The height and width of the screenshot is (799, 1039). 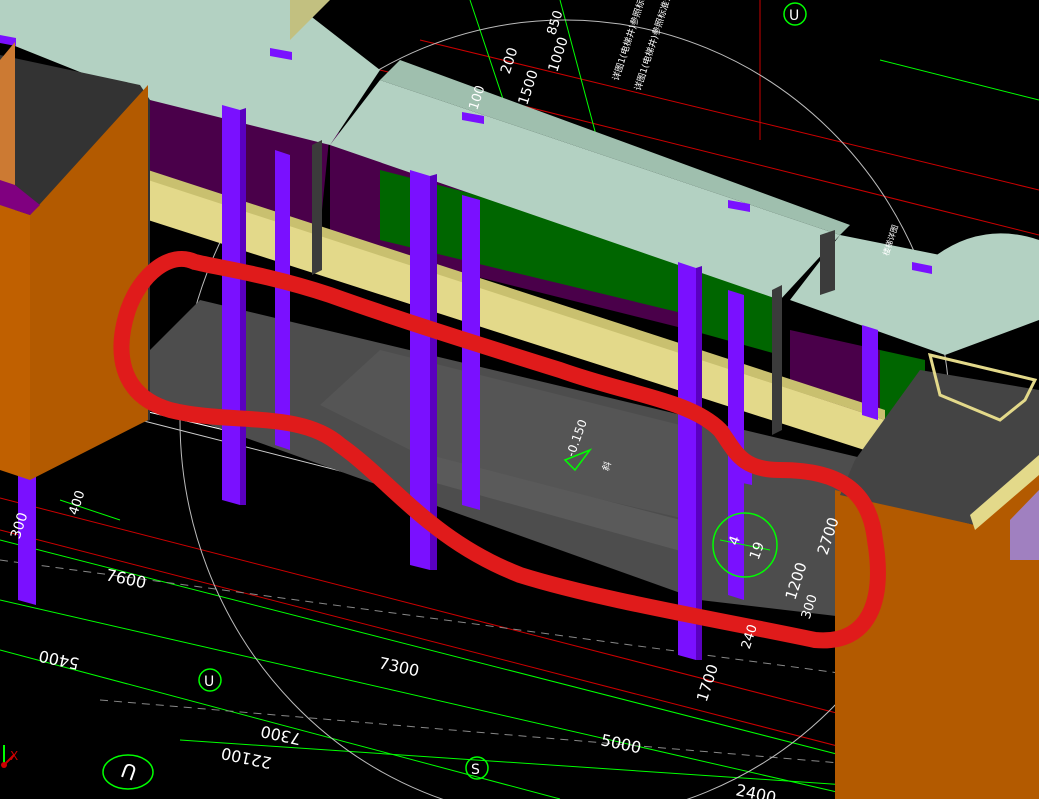 I want to click on dim-7600: 7600, so click(x=126, y=578).